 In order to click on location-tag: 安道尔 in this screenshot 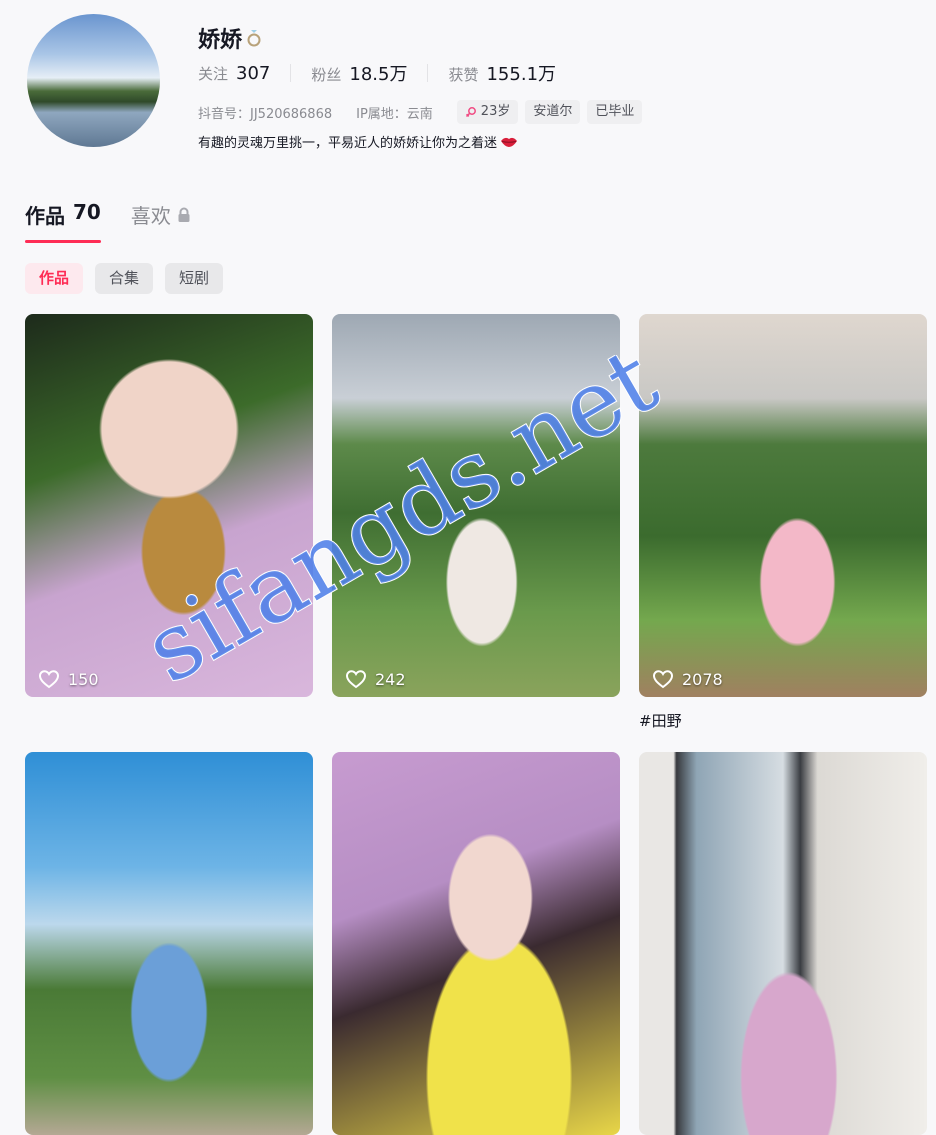, I will do `click(553, 112)`.